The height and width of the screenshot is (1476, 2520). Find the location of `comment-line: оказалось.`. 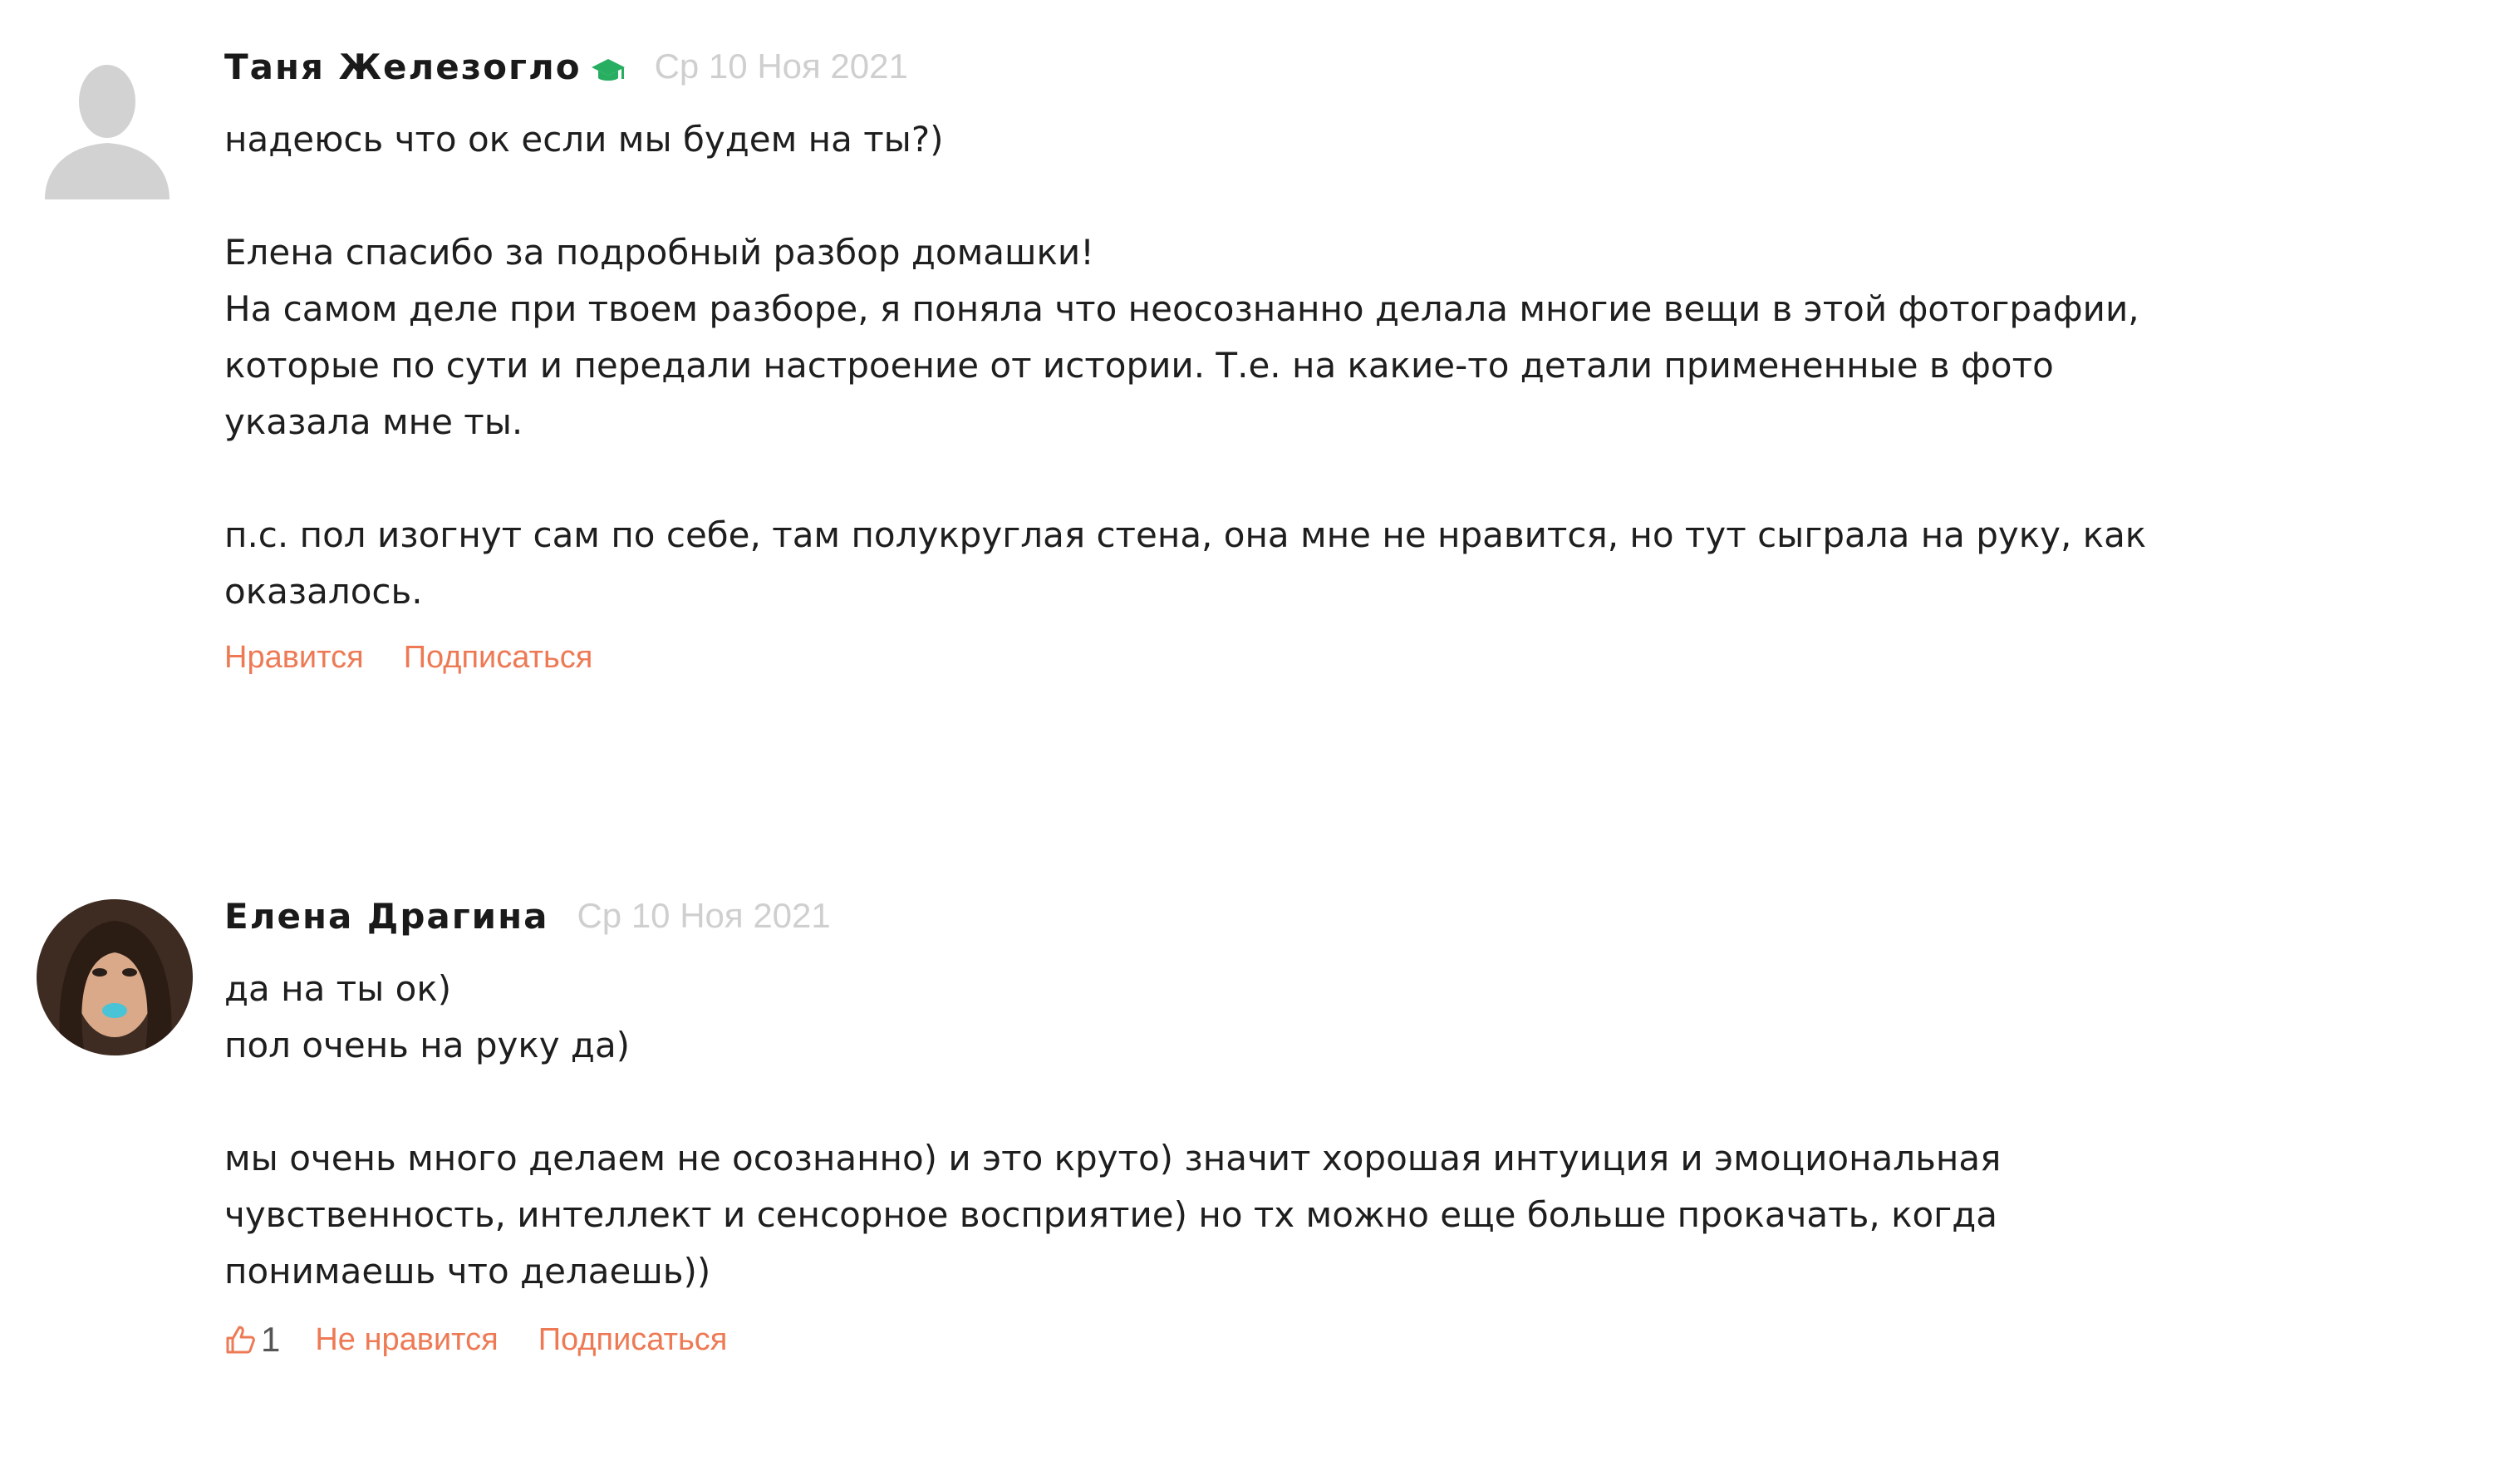

comment-line: оказалось. is located at coordinates (323, 591).